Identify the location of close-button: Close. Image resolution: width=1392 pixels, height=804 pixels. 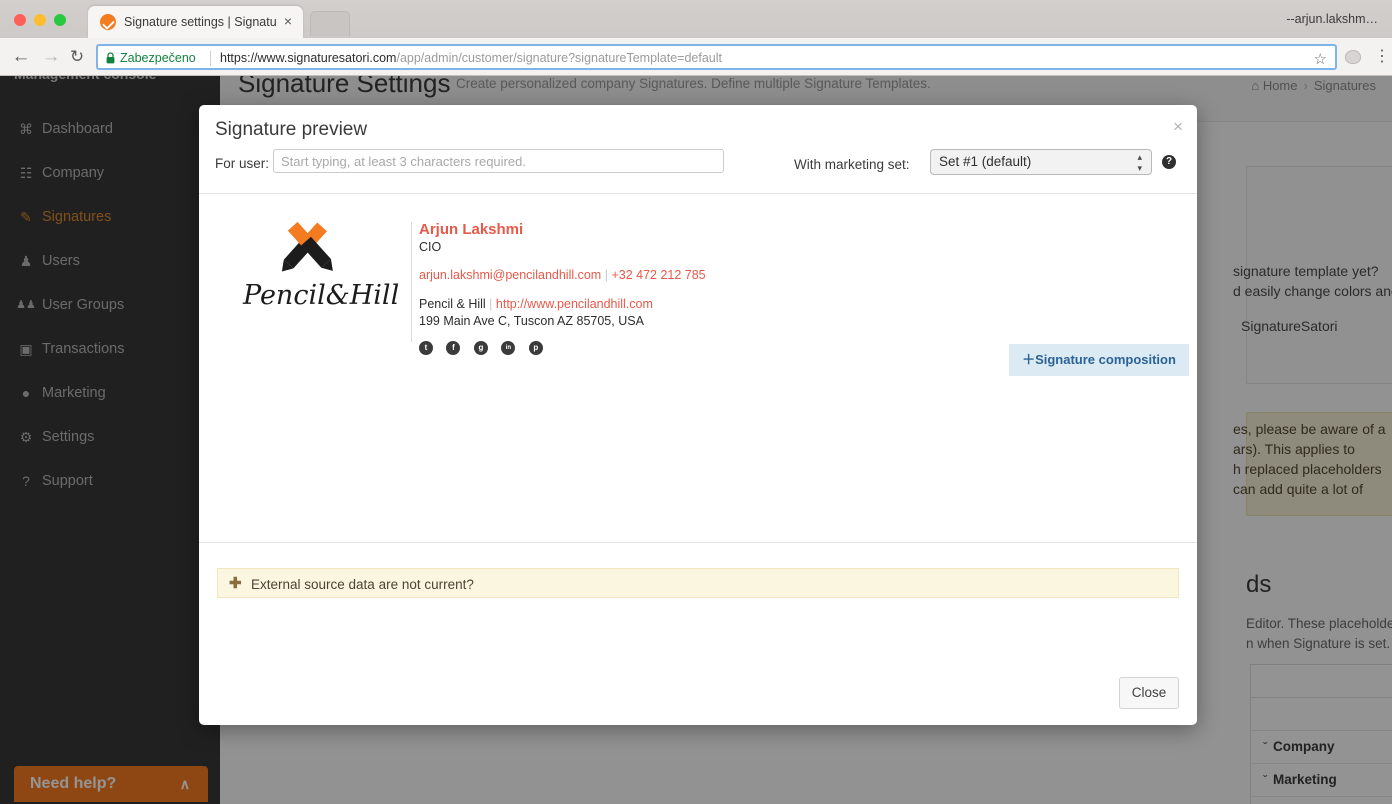
(1149, 693).